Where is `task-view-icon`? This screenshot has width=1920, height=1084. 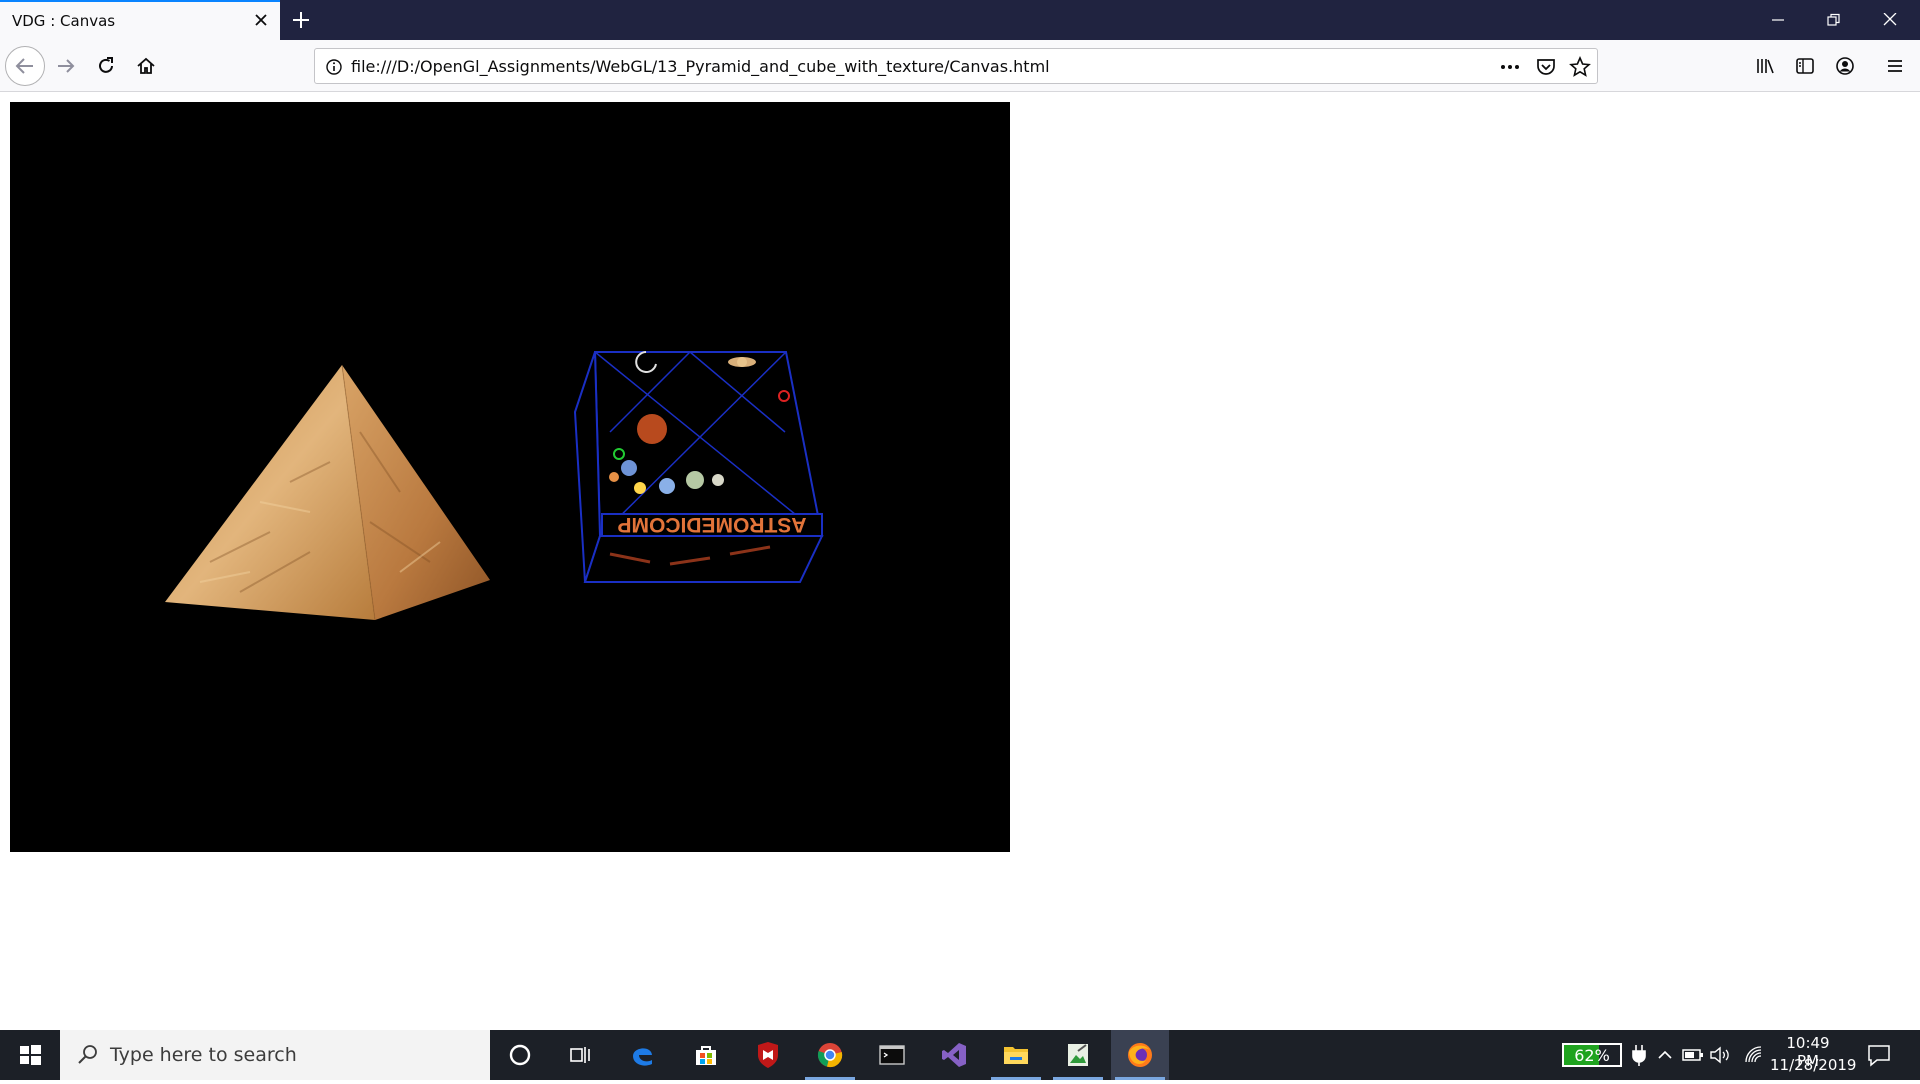
task-view-icon is located at coordinates (580, 1055).